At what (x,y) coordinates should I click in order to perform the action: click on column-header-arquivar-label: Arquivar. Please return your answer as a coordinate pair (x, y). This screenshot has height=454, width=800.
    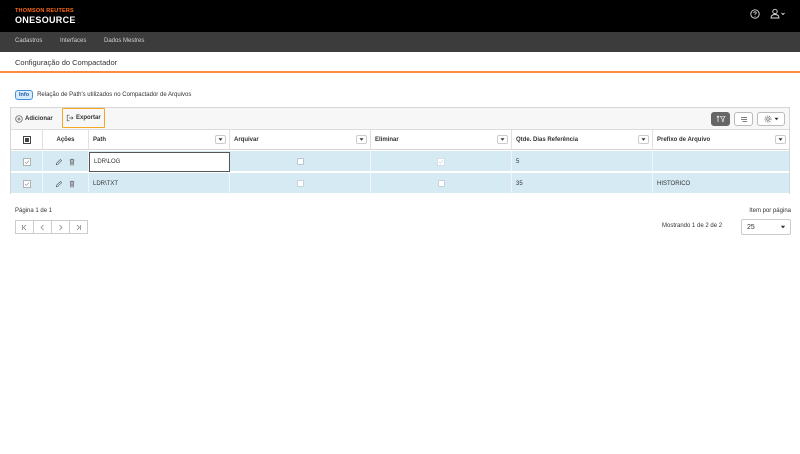
    Looking at the image, I should click on (246, 140).